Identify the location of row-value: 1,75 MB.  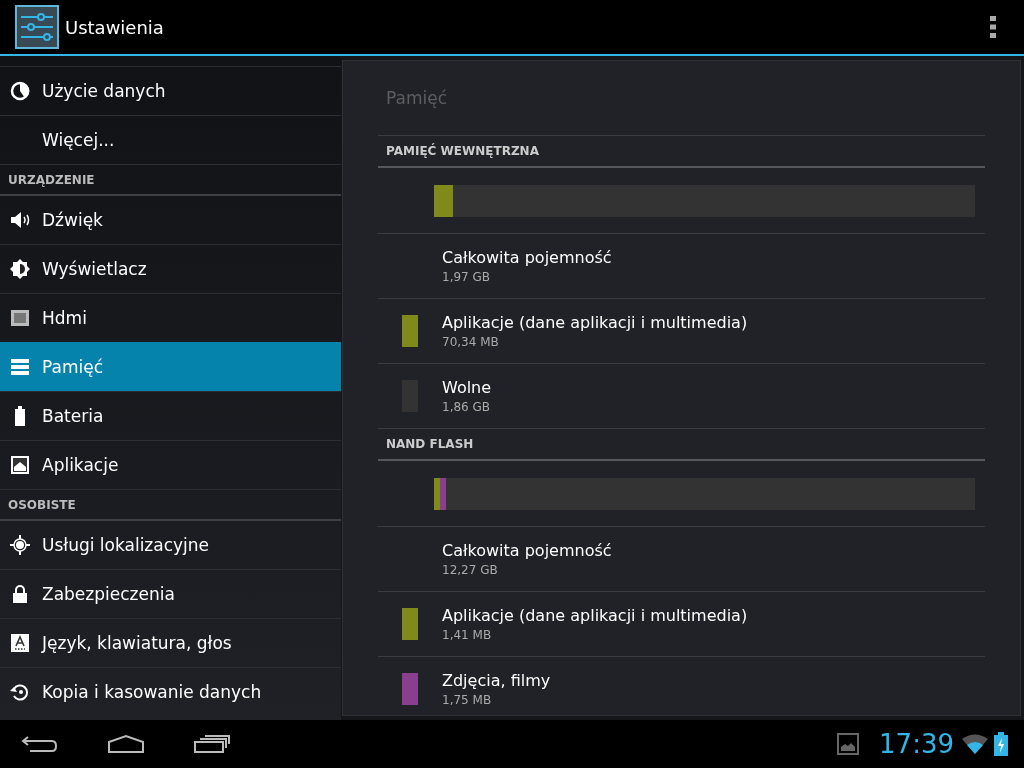
(467, 700).